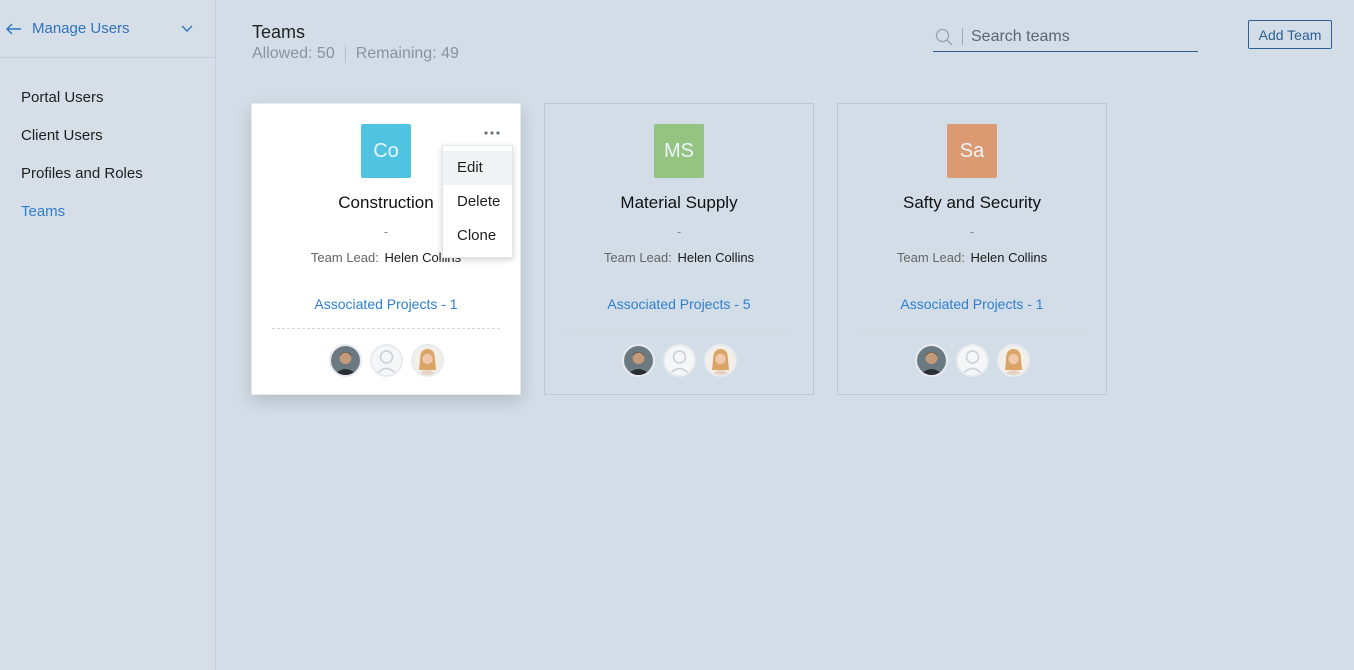 The height and width of the screenshot is (670, 1354). I want to click on more-options-icon, so click(493, 133).